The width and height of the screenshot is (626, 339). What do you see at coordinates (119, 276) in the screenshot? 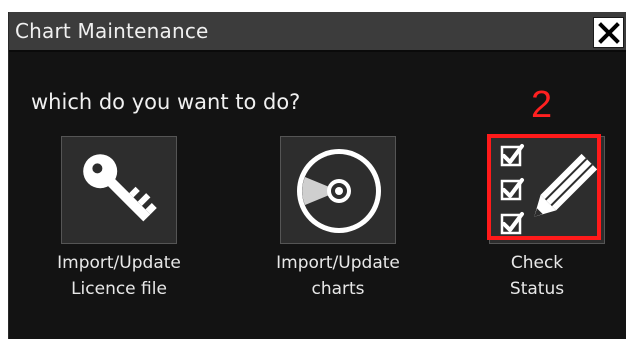
I see `import-licence-label: Import/Update Licence file` at bounding box center [119, 276].